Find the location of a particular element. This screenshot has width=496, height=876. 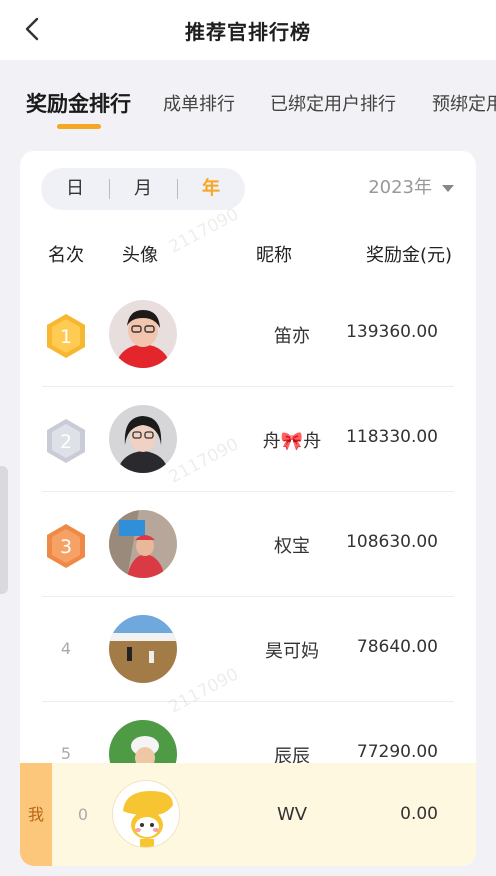

active-tab-indicator is located at coordinates (79, 126).